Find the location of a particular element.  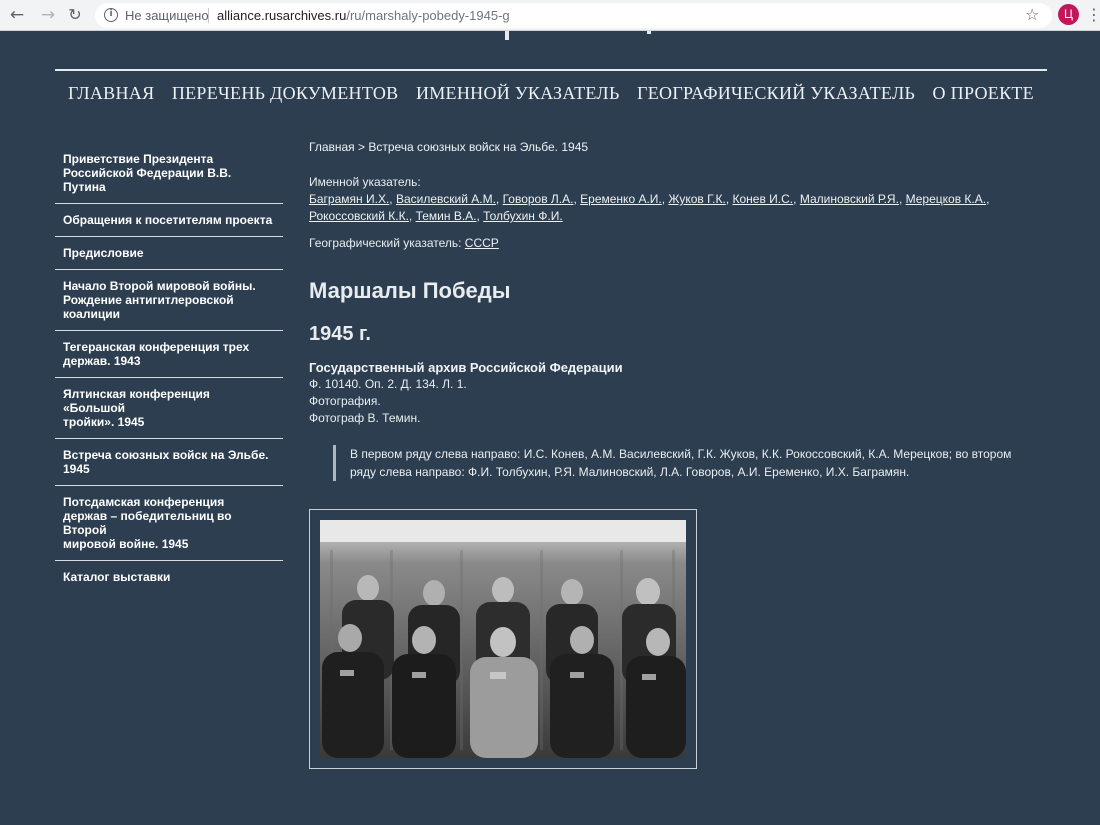

document-kind: Фотография. is located at coordinates (345, 401).